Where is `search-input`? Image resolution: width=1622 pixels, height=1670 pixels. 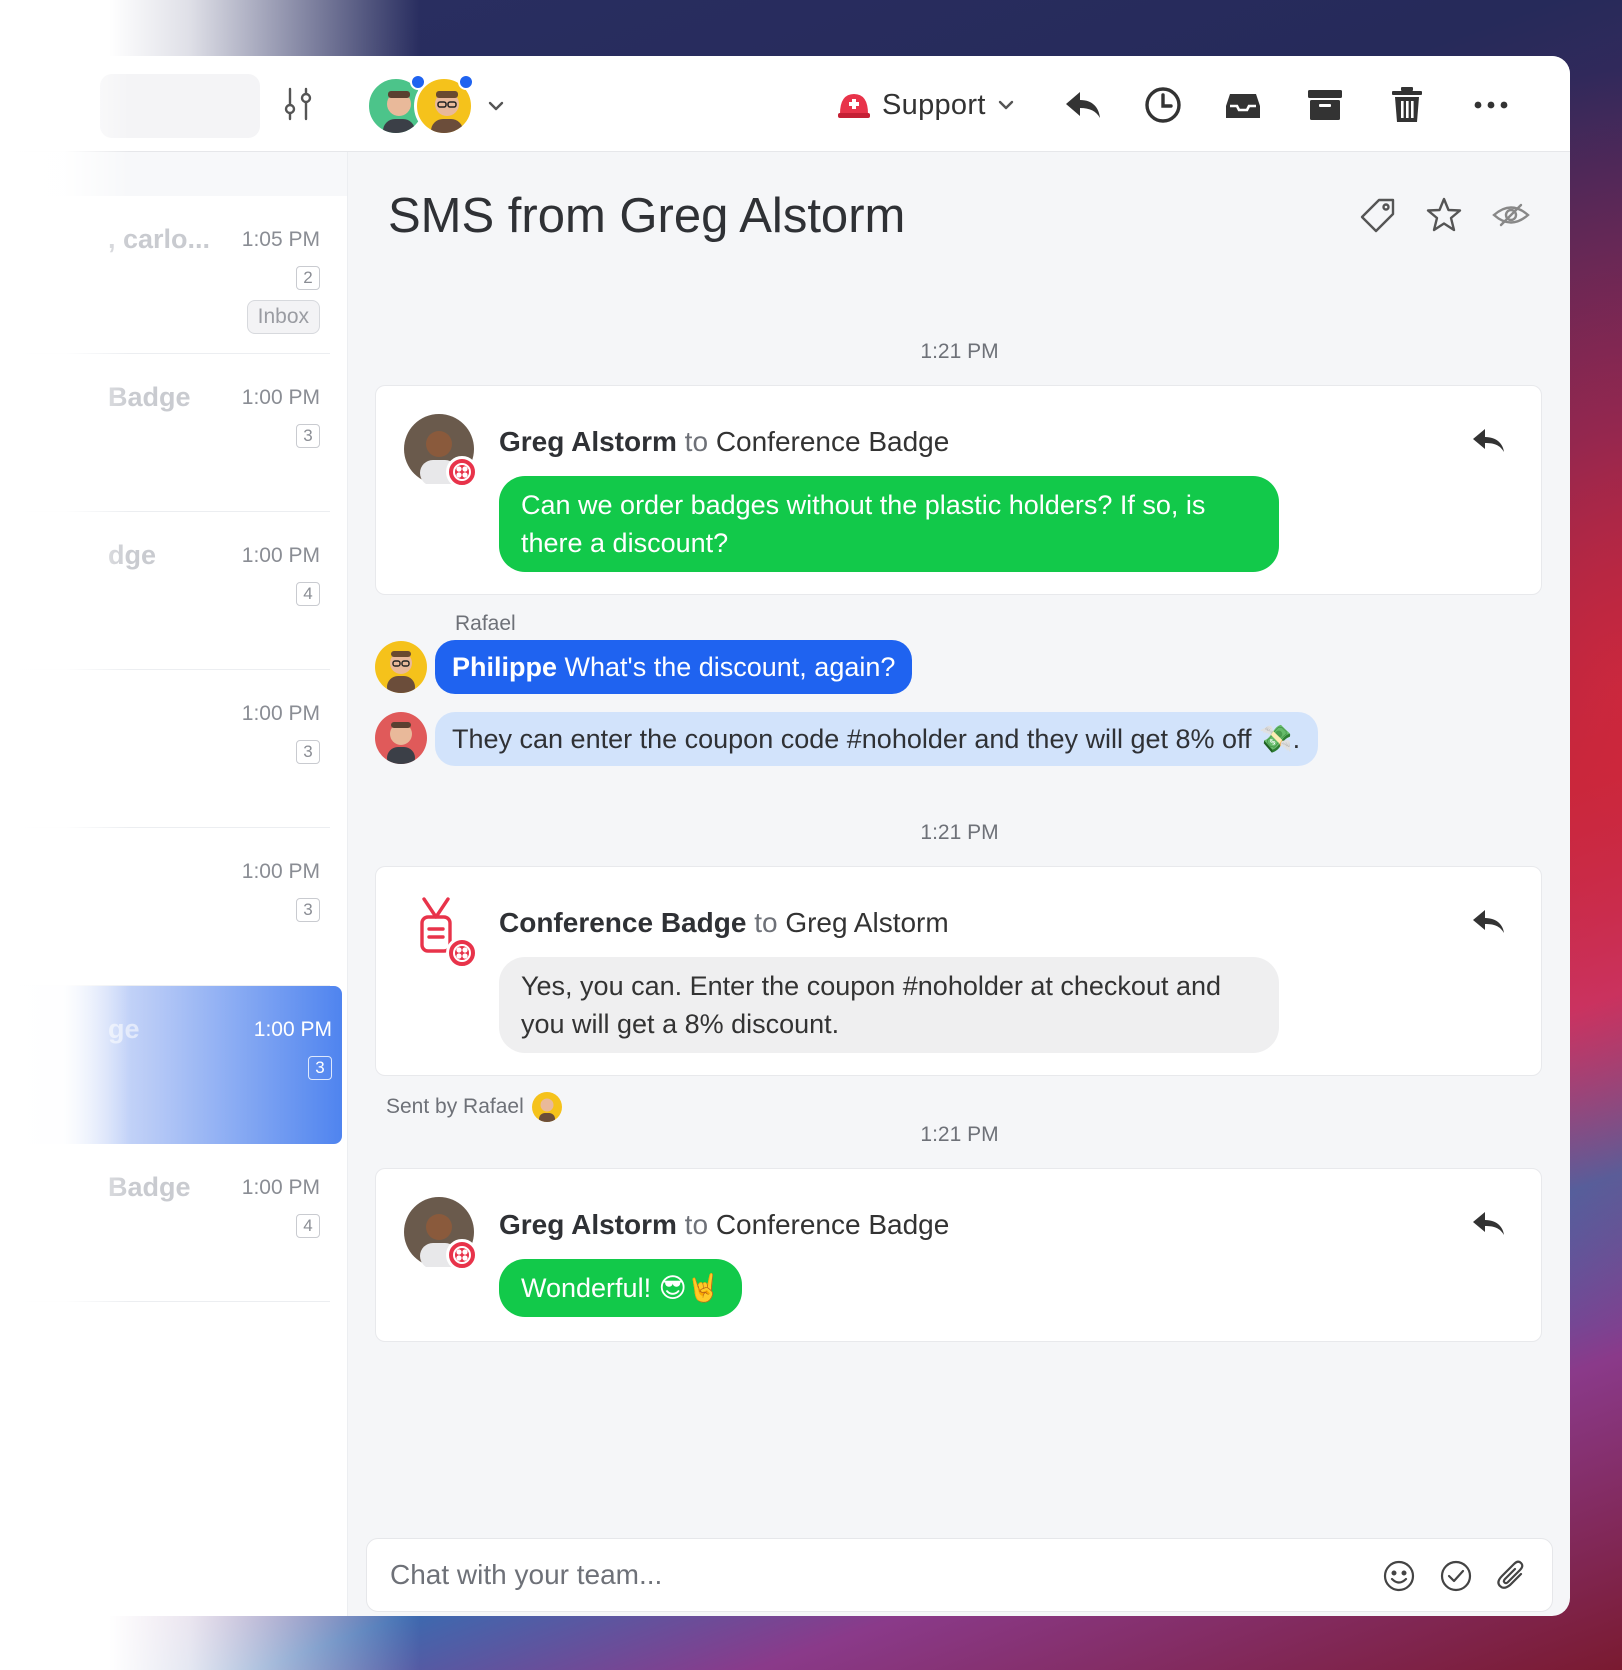 search-input is located at coordinates (180, 106).